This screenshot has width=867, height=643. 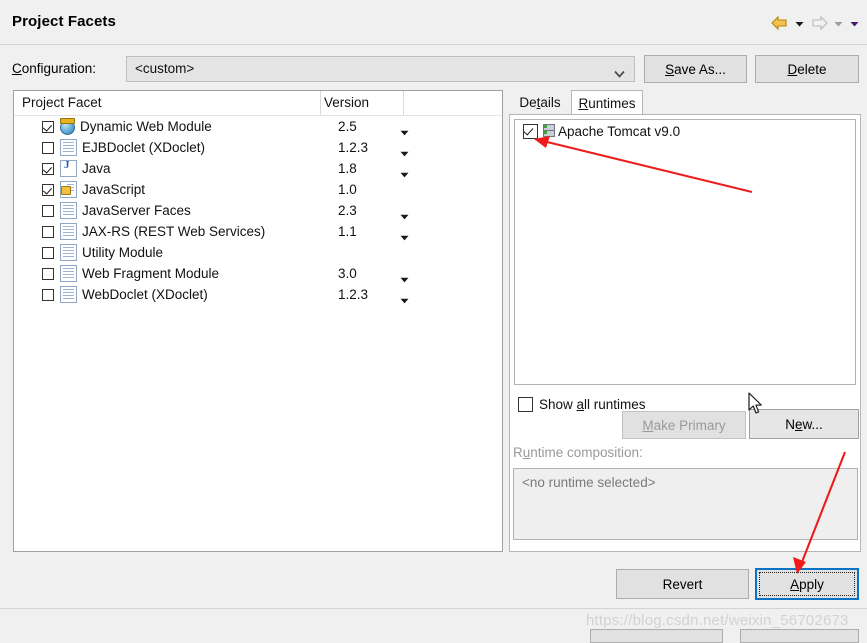 What do you see at coordinates (684, 425) in the screenshot?
I see `make-primary-button: Make Primary` at bounding box center [684, 425].